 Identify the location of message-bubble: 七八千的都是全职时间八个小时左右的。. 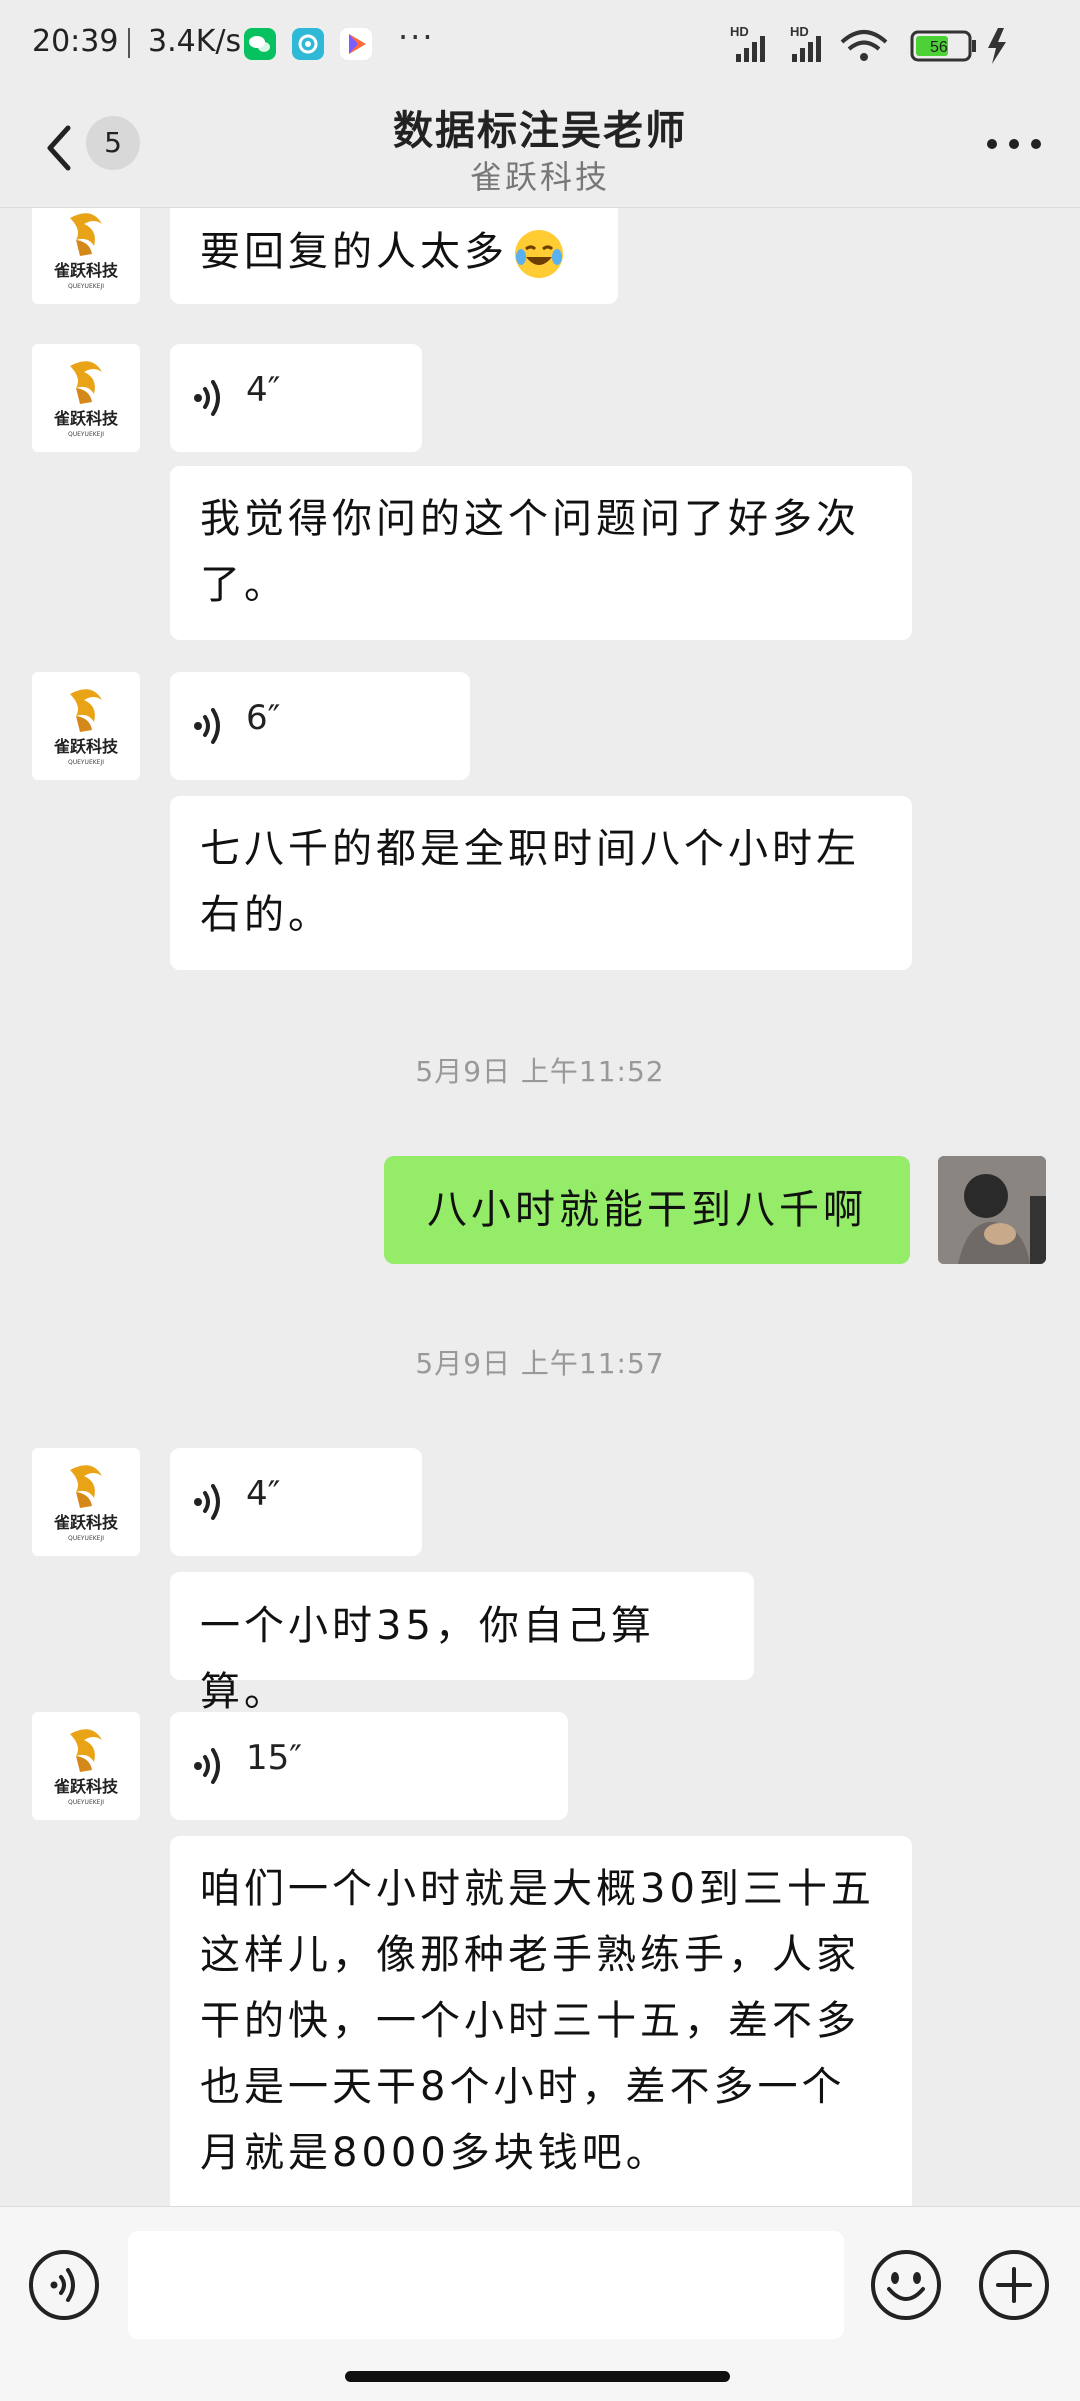
(541, 883).